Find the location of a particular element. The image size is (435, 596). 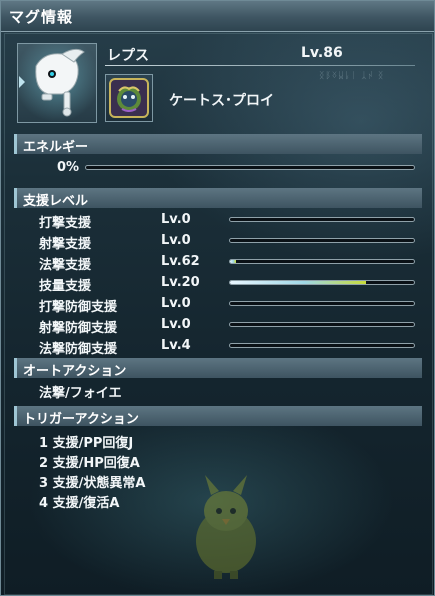

support-section-header: 支援レベル is located at coordinates (218, 198).